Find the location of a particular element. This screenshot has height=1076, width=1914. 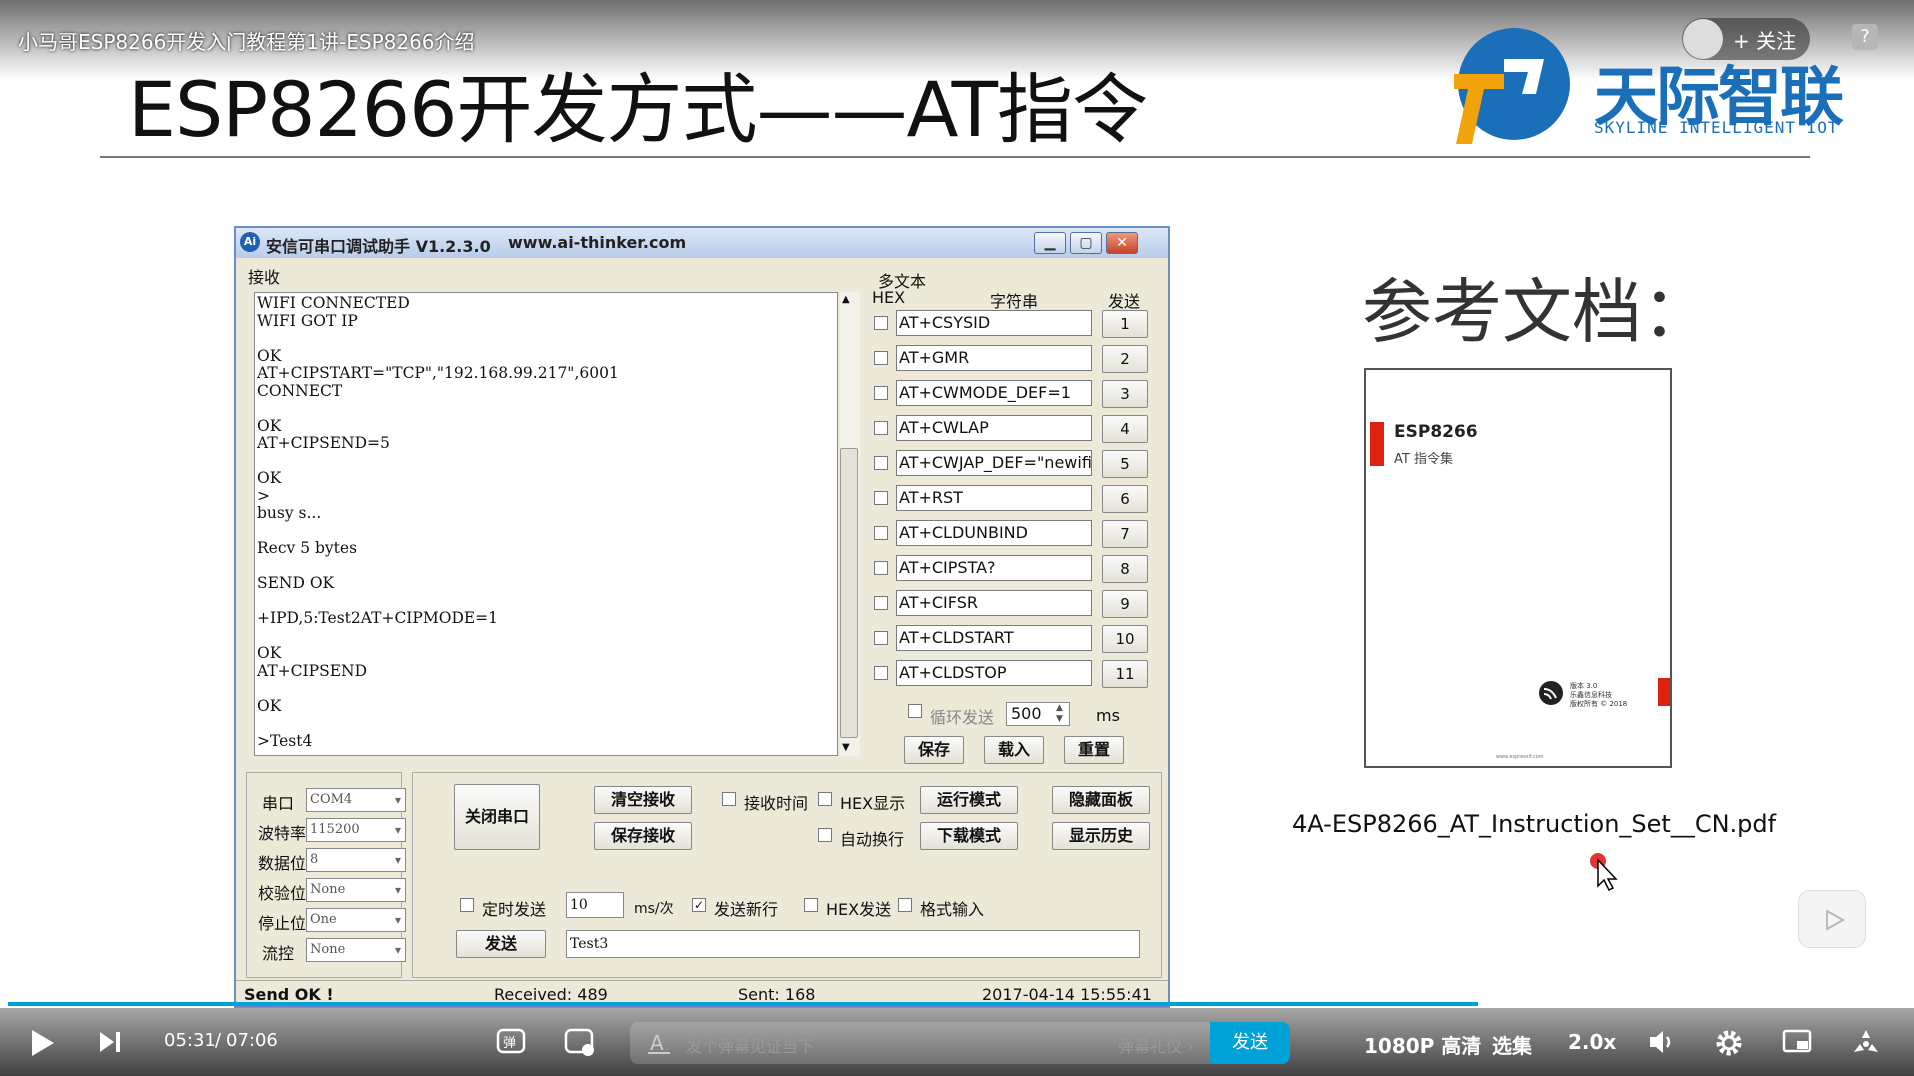

download-mode-button: 下载模式 is located at coordinates (969, 836).